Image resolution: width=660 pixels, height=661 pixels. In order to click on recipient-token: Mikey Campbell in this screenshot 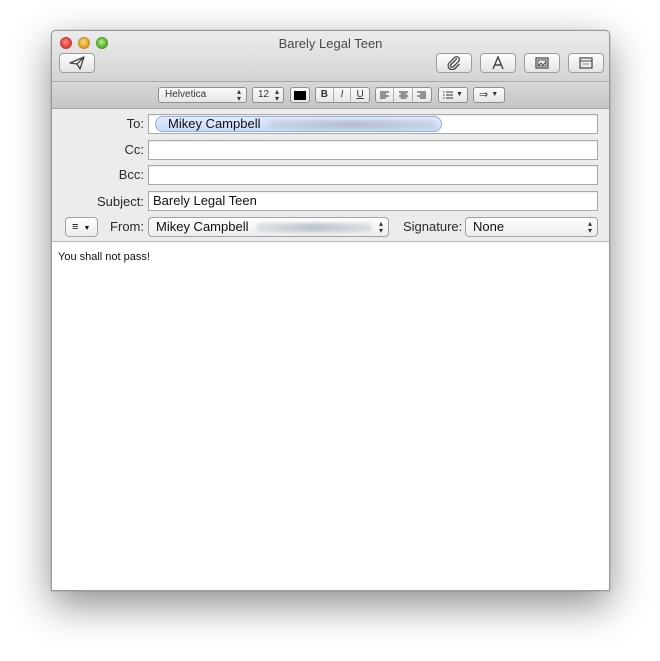, I will do `click(298, 124)`.